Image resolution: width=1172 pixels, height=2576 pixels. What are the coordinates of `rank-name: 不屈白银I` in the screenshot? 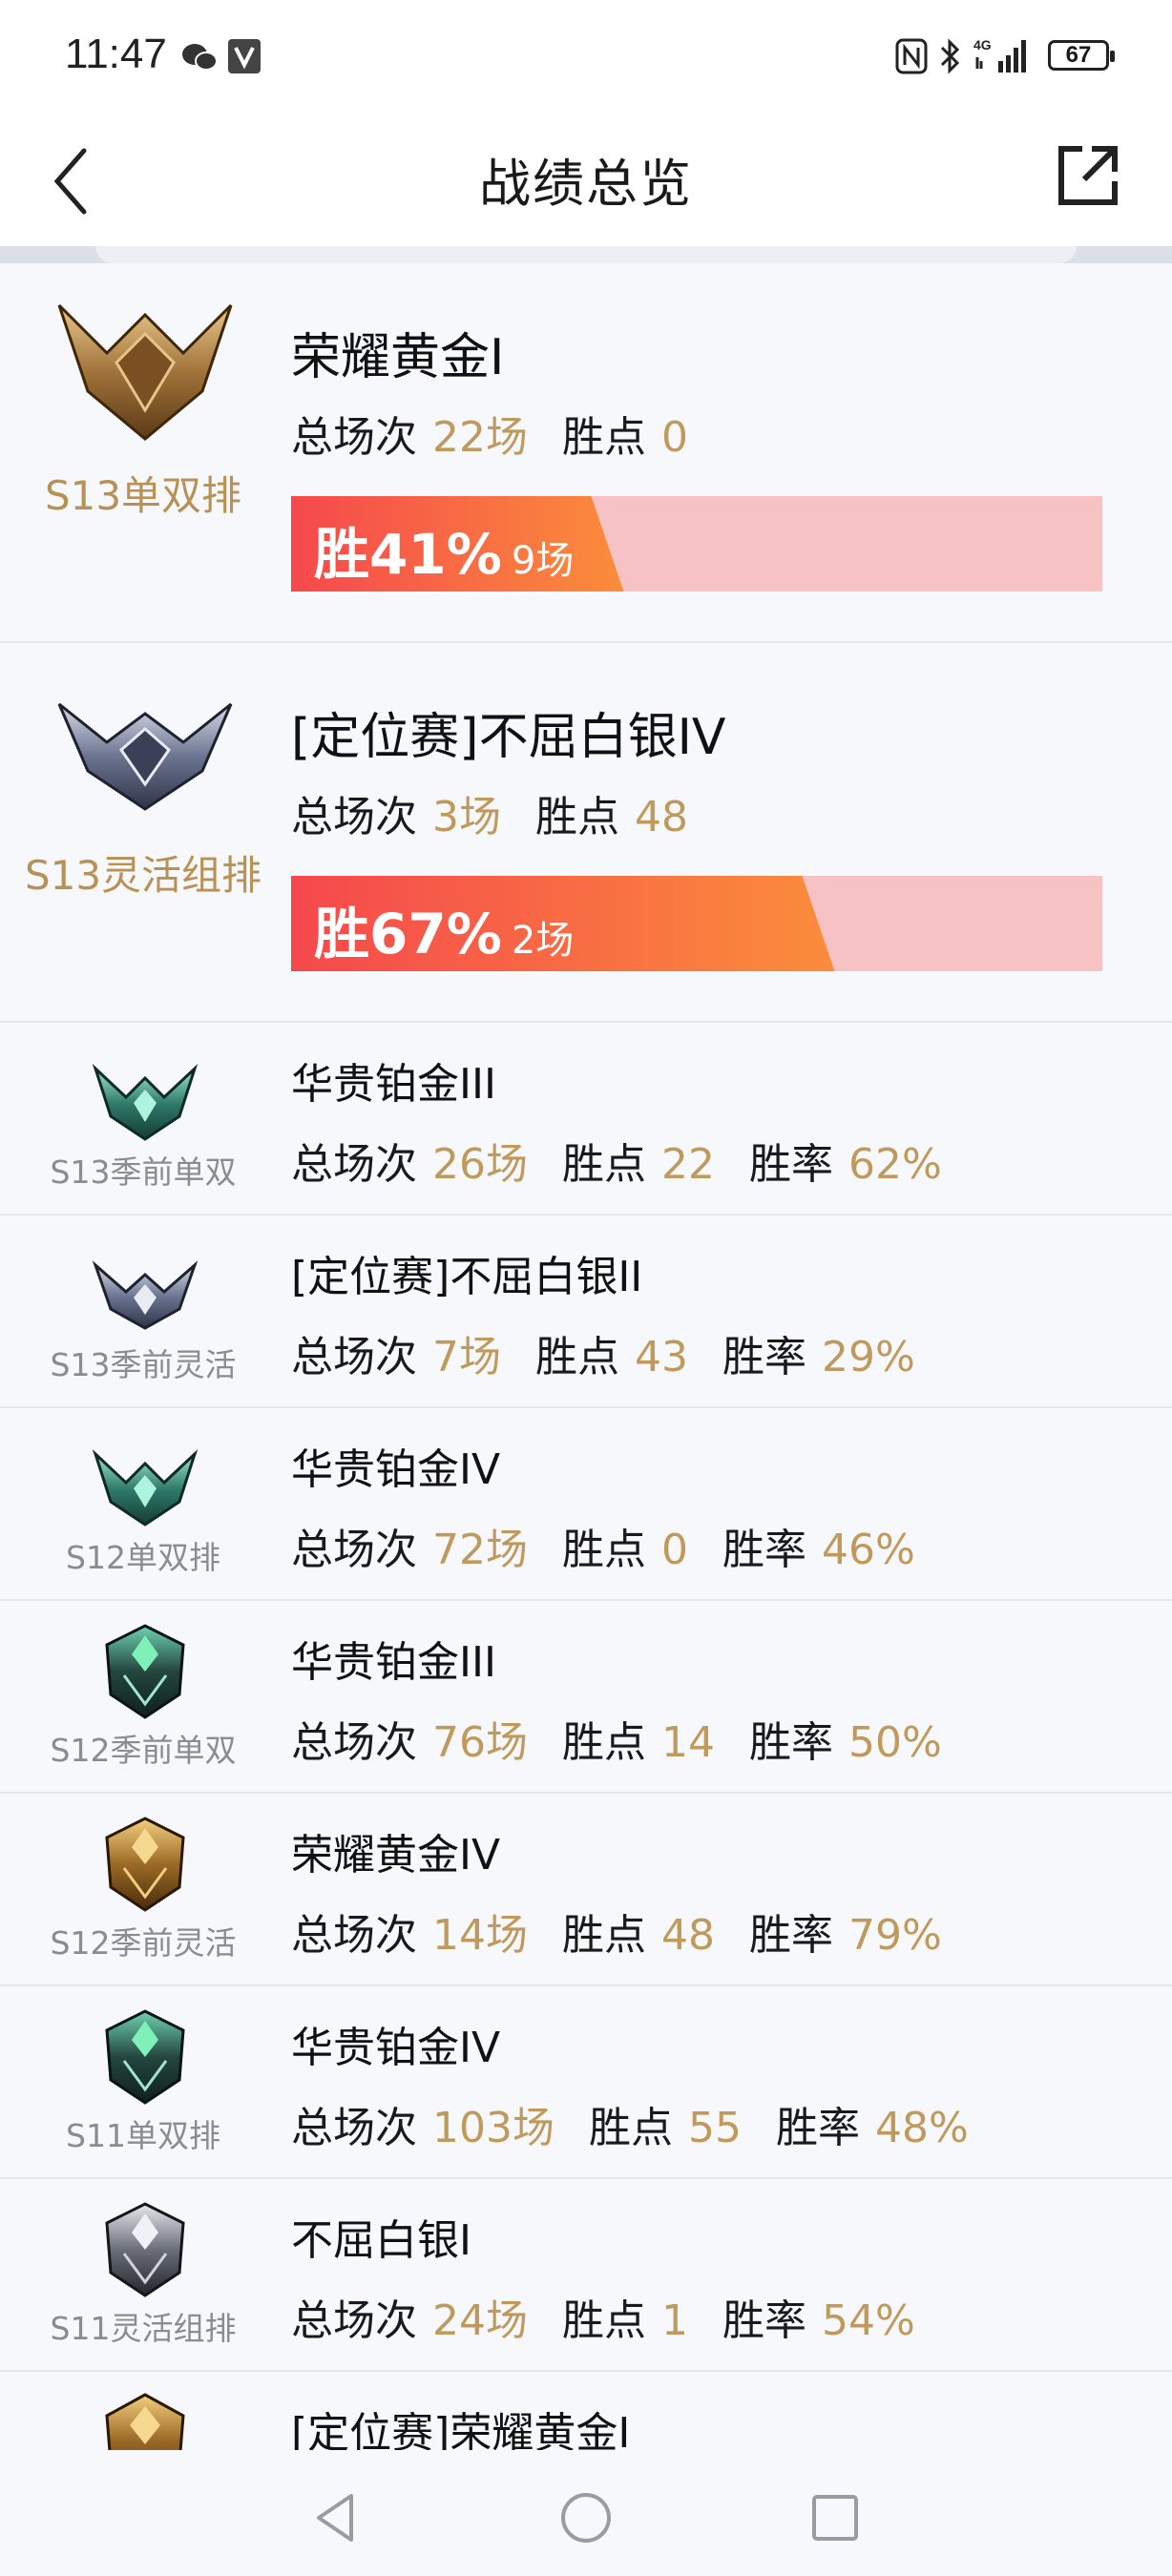 It's located at (381, 2240).